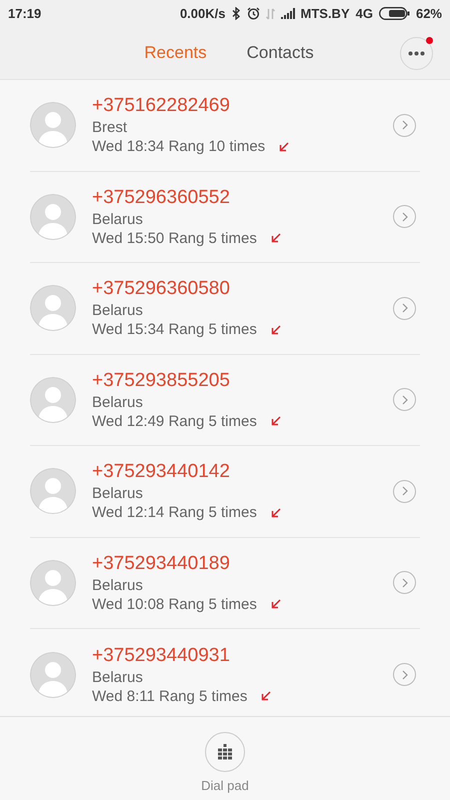 This screenshot has width=450, height=800. Describe the element at coordinates (325, 13) in the screenshot. I see `carrier-name: MTS.BY` at that location.